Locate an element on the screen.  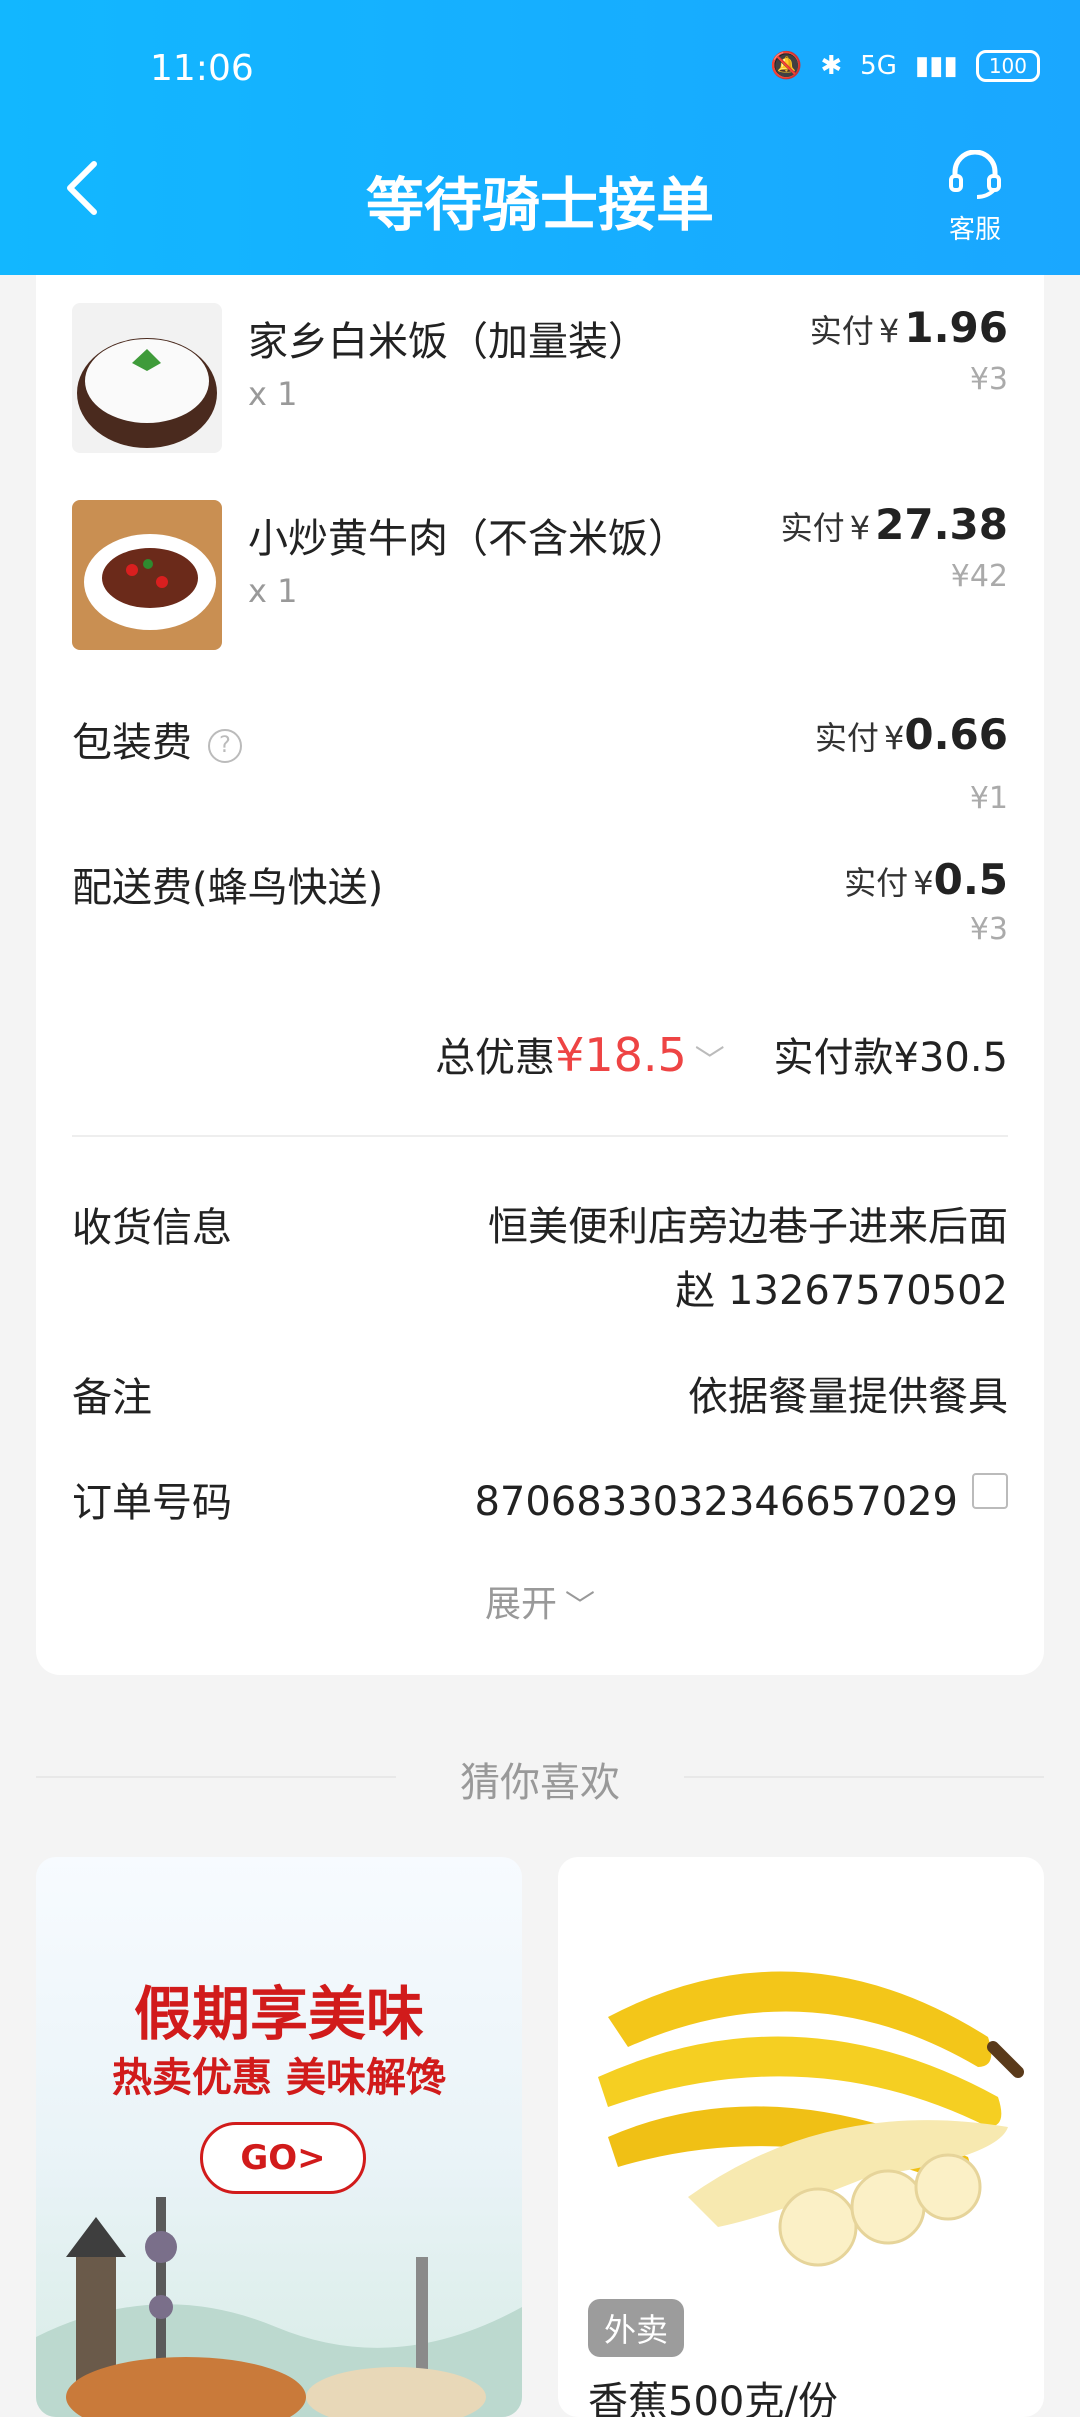
signal-icon: ▮▮▮ is located at coordinates (936, 66).